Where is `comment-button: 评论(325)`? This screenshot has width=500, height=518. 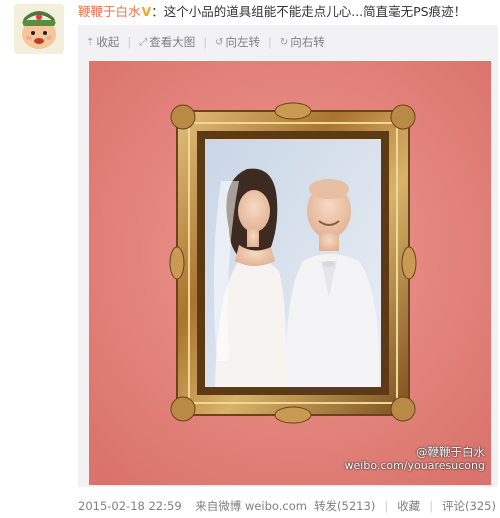 comment-button: 评论(325) is located at coordinates (469, 506).